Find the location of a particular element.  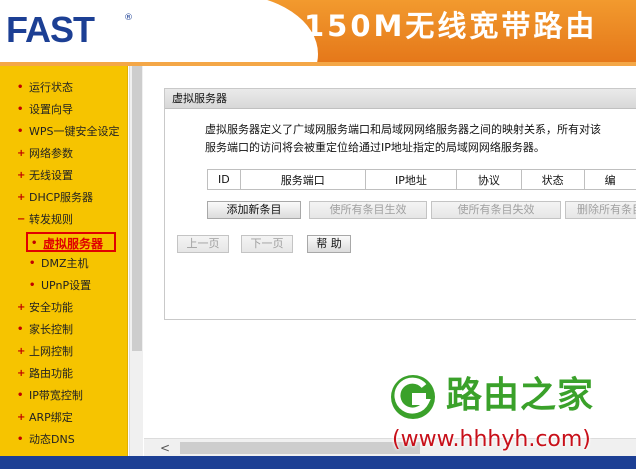

sidebar-item-label: DHCP服务器 is located at coordinates (61, 197).